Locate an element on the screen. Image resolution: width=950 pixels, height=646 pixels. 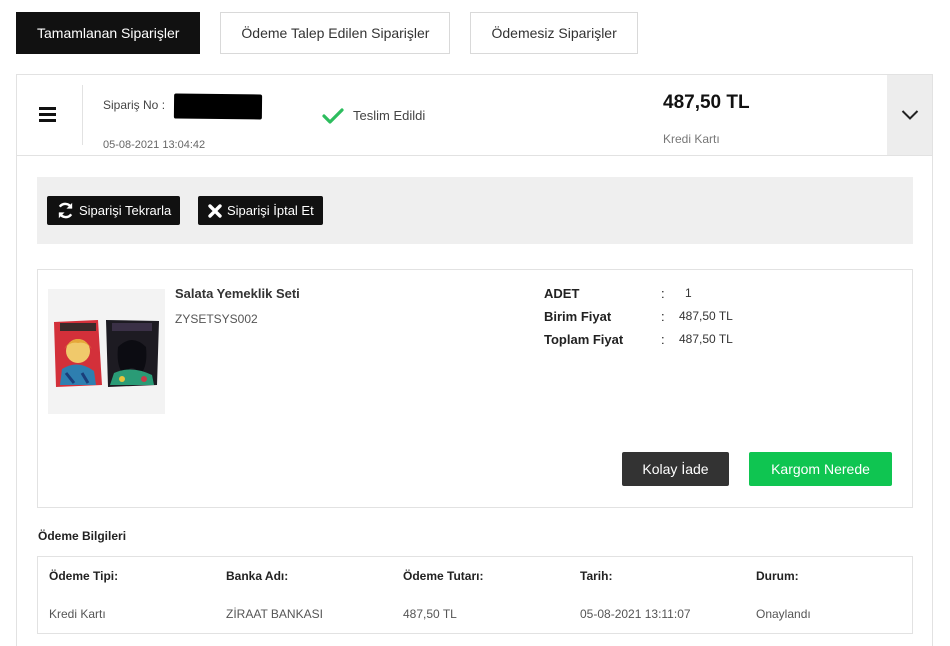
chevron-down-icon is located at coordinates (909, 115).